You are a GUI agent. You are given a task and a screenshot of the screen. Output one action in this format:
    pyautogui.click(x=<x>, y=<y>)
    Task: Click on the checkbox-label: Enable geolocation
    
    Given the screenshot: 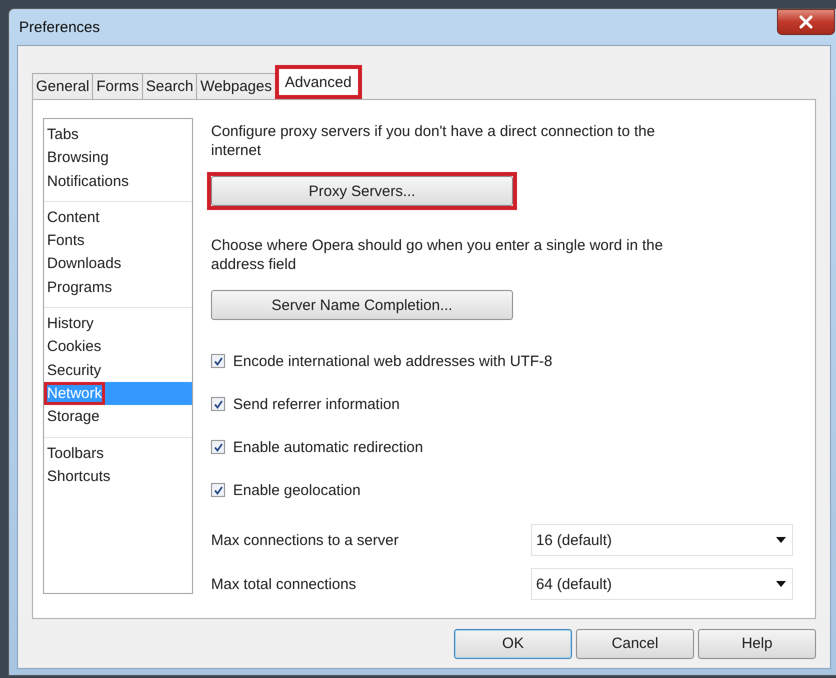 What is the action you would take?
    pyautogui.click(x=297, y=490)
    